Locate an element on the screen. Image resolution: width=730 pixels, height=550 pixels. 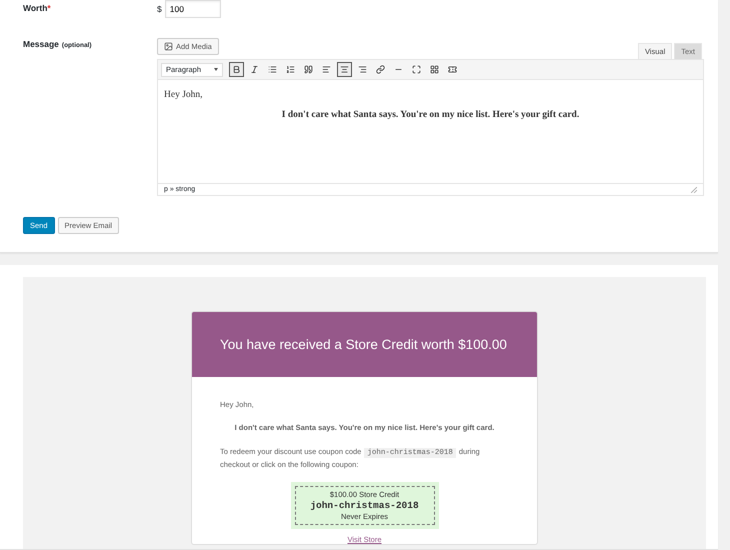
editor-paragraph: I don't care what Santa says. You're on my nice list. Here's your gift card. is located at coordinates (430, 115).